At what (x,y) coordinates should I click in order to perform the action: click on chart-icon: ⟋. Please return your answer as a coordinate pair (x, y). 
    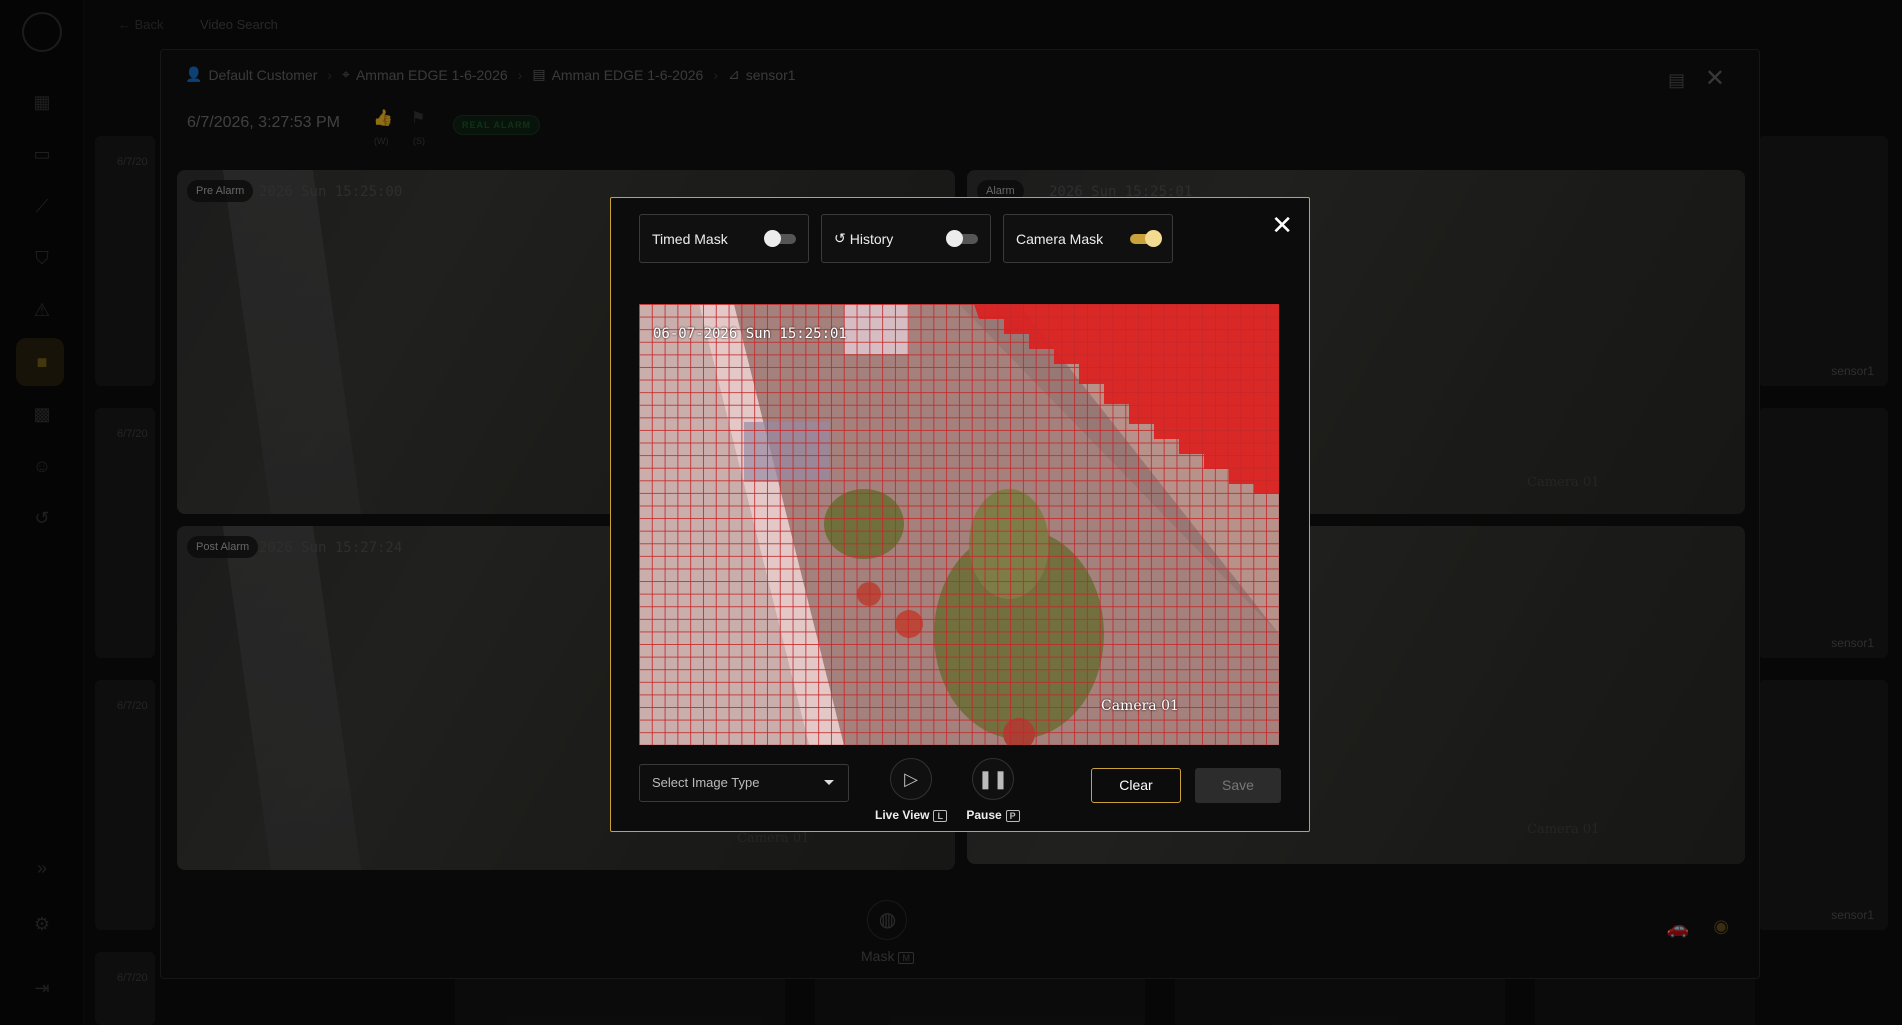
    Looking at the image, I should click on (42, 206).